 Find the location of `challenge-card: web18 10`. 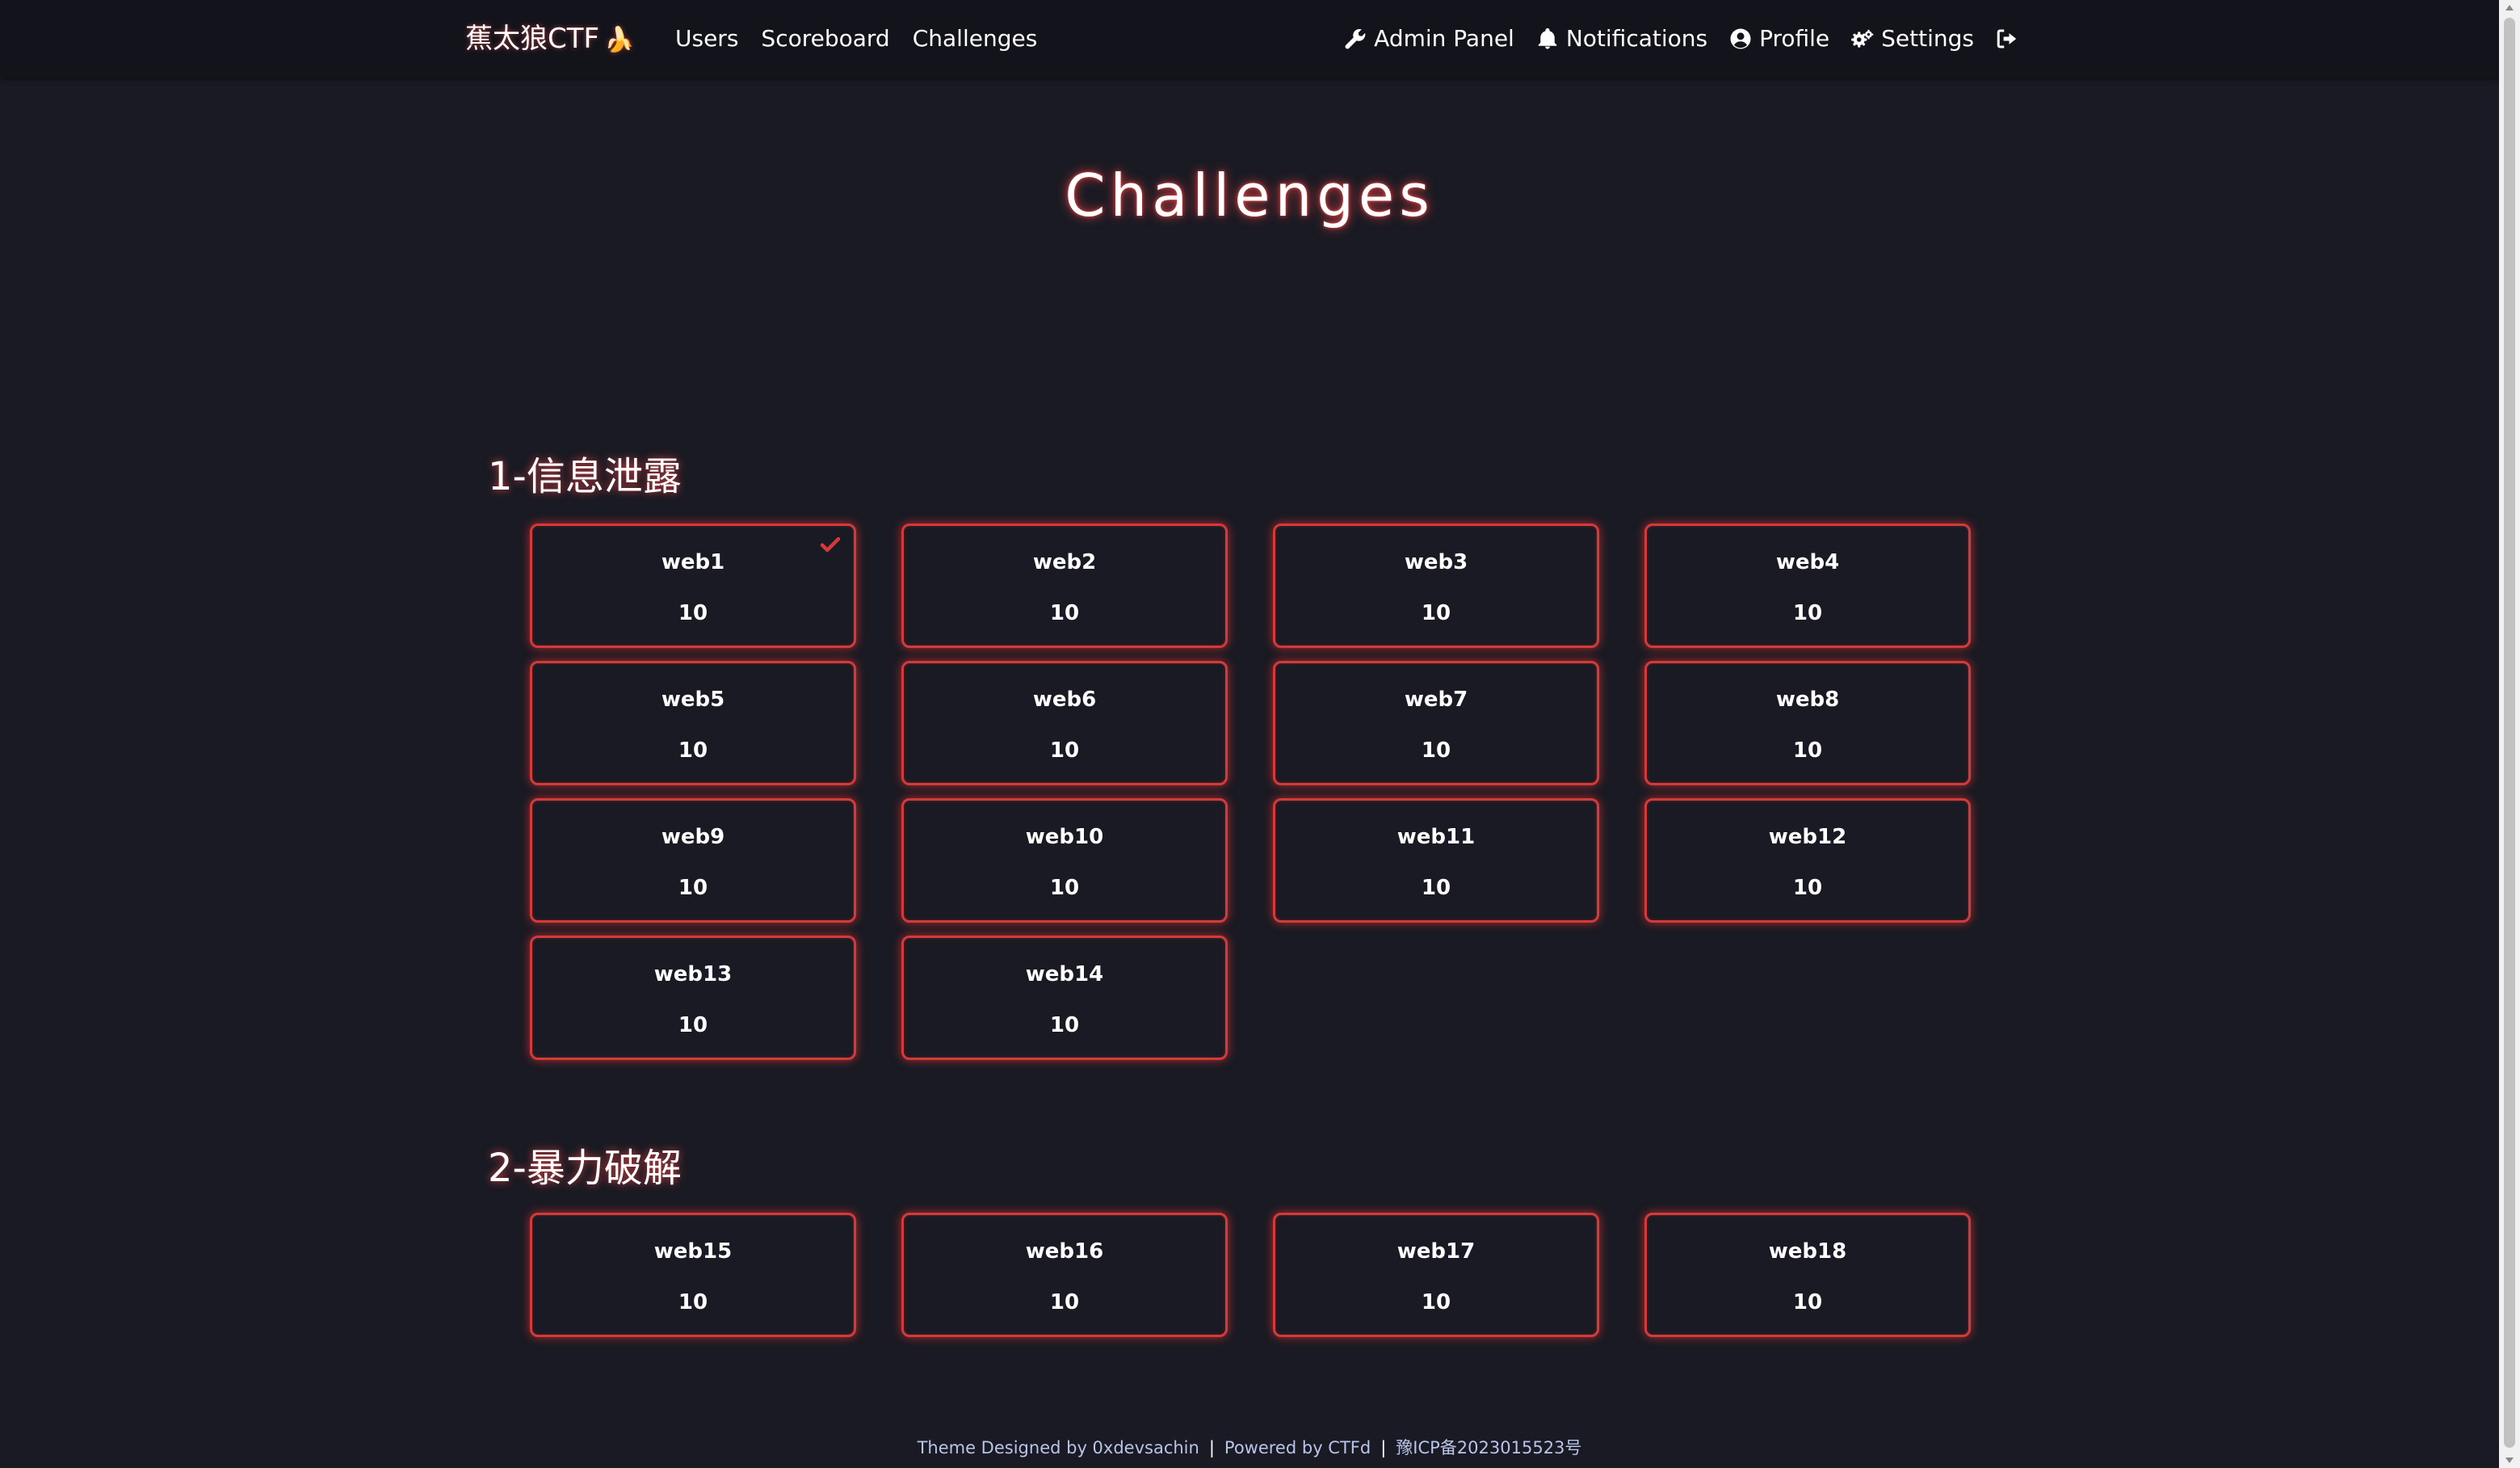

challenge-card: web18 10 is located at coordinates (1808, 1275).